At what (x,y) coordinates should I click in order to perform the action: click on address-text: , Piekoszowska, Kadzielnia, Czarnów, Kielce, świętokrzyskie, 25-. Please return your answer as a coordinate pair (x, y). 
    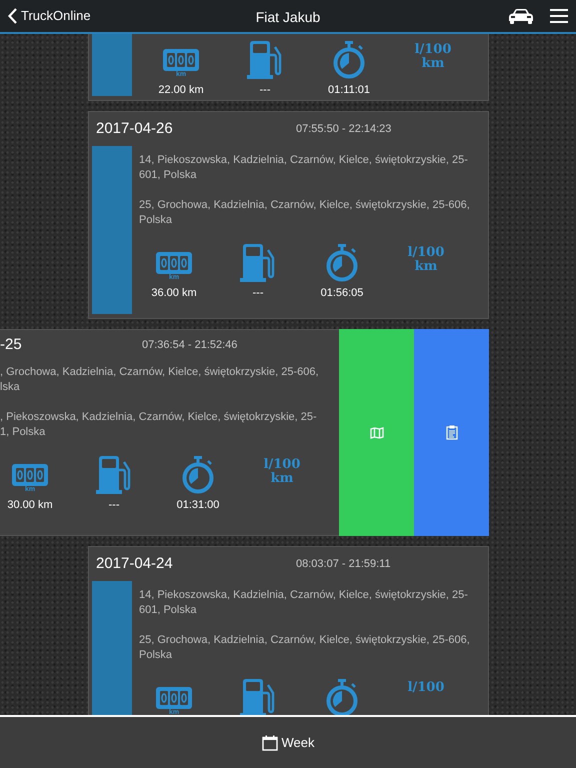
    Looking at the image, I should click on (159, 417).